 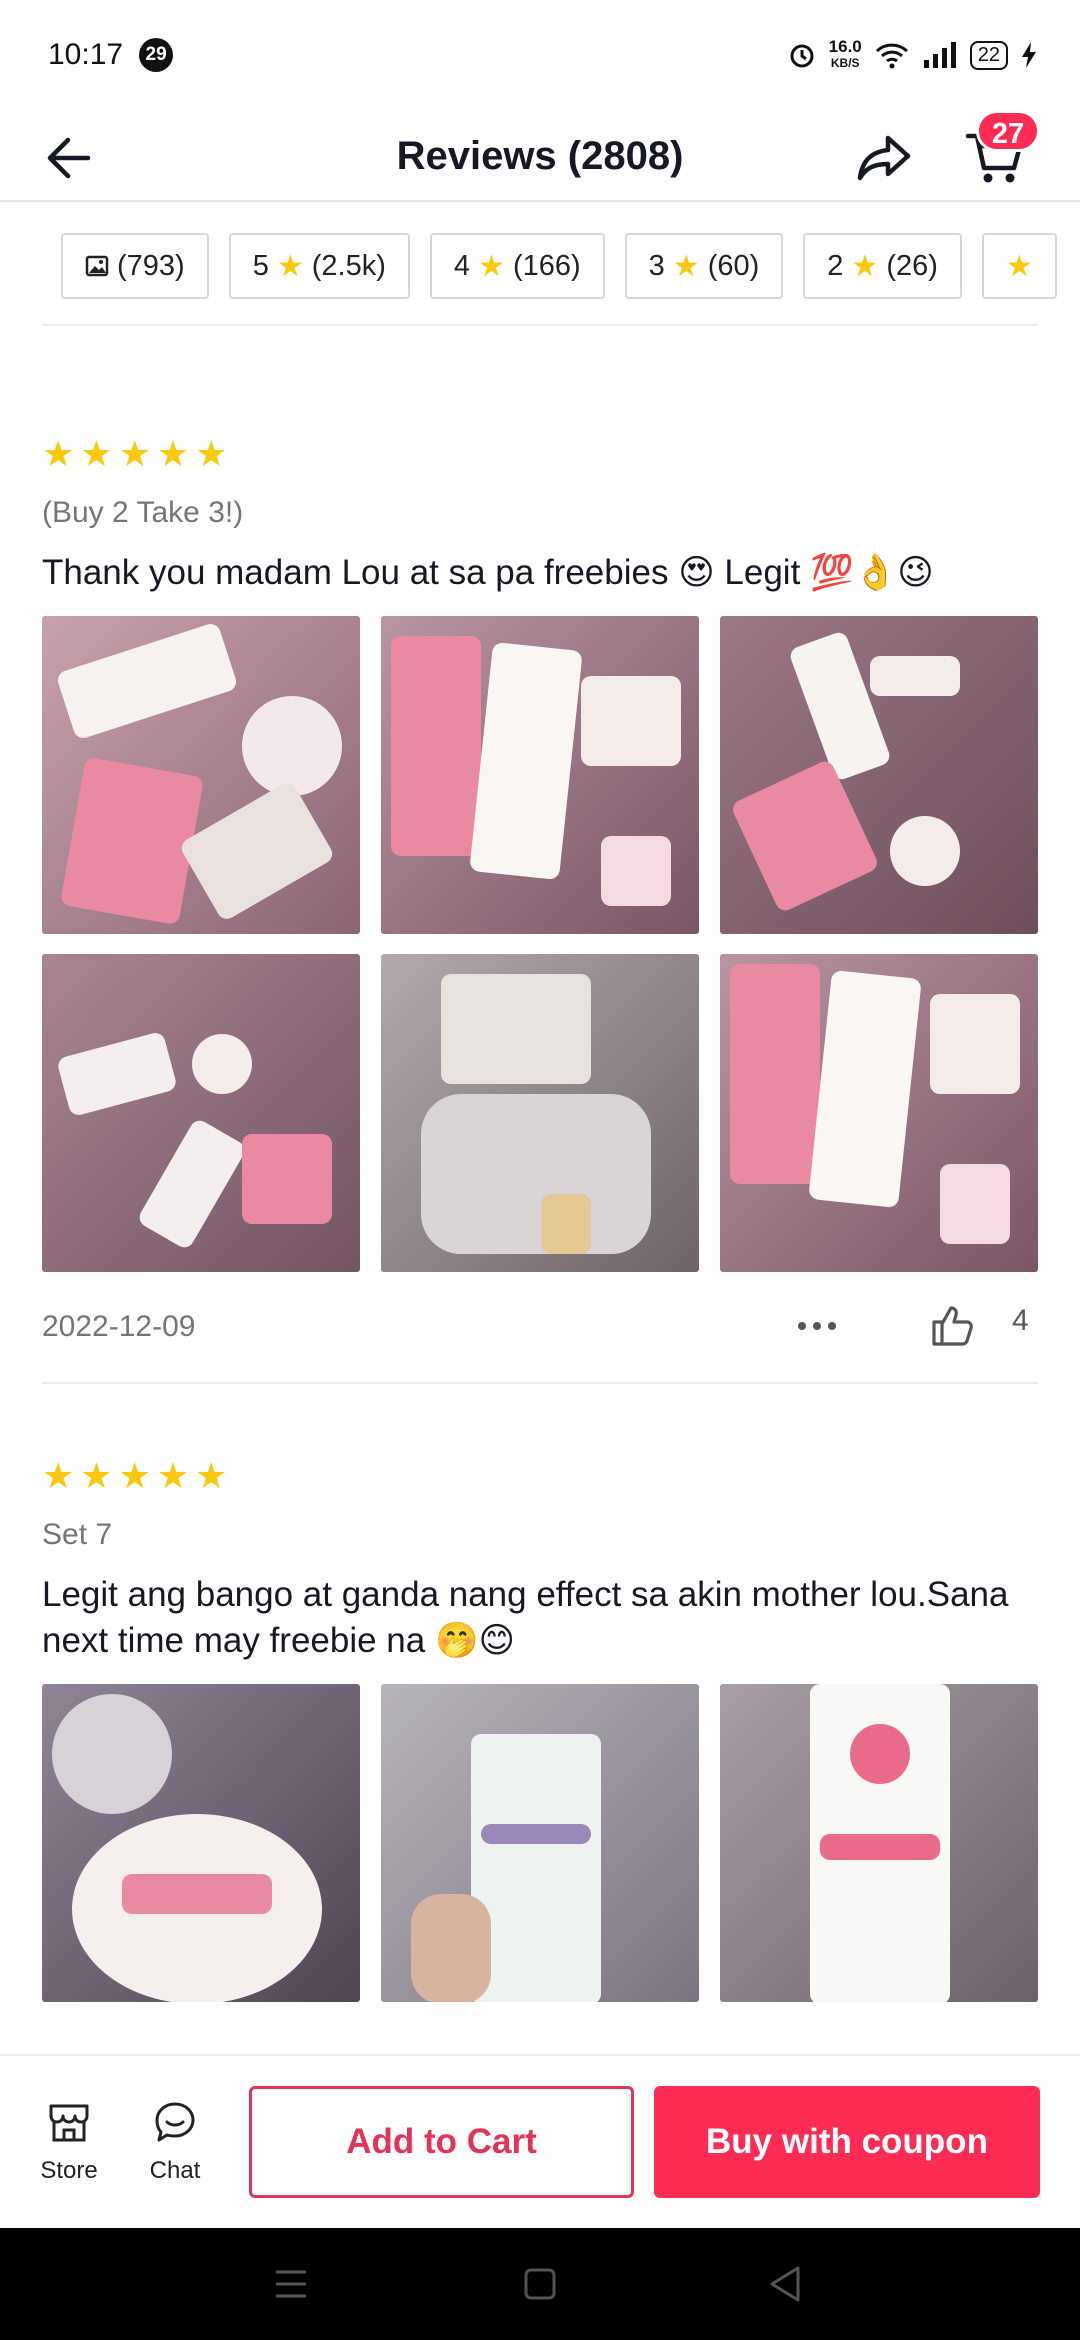 I want to click on filter-chip-1-star: ★, so click(x=1019, y=266).